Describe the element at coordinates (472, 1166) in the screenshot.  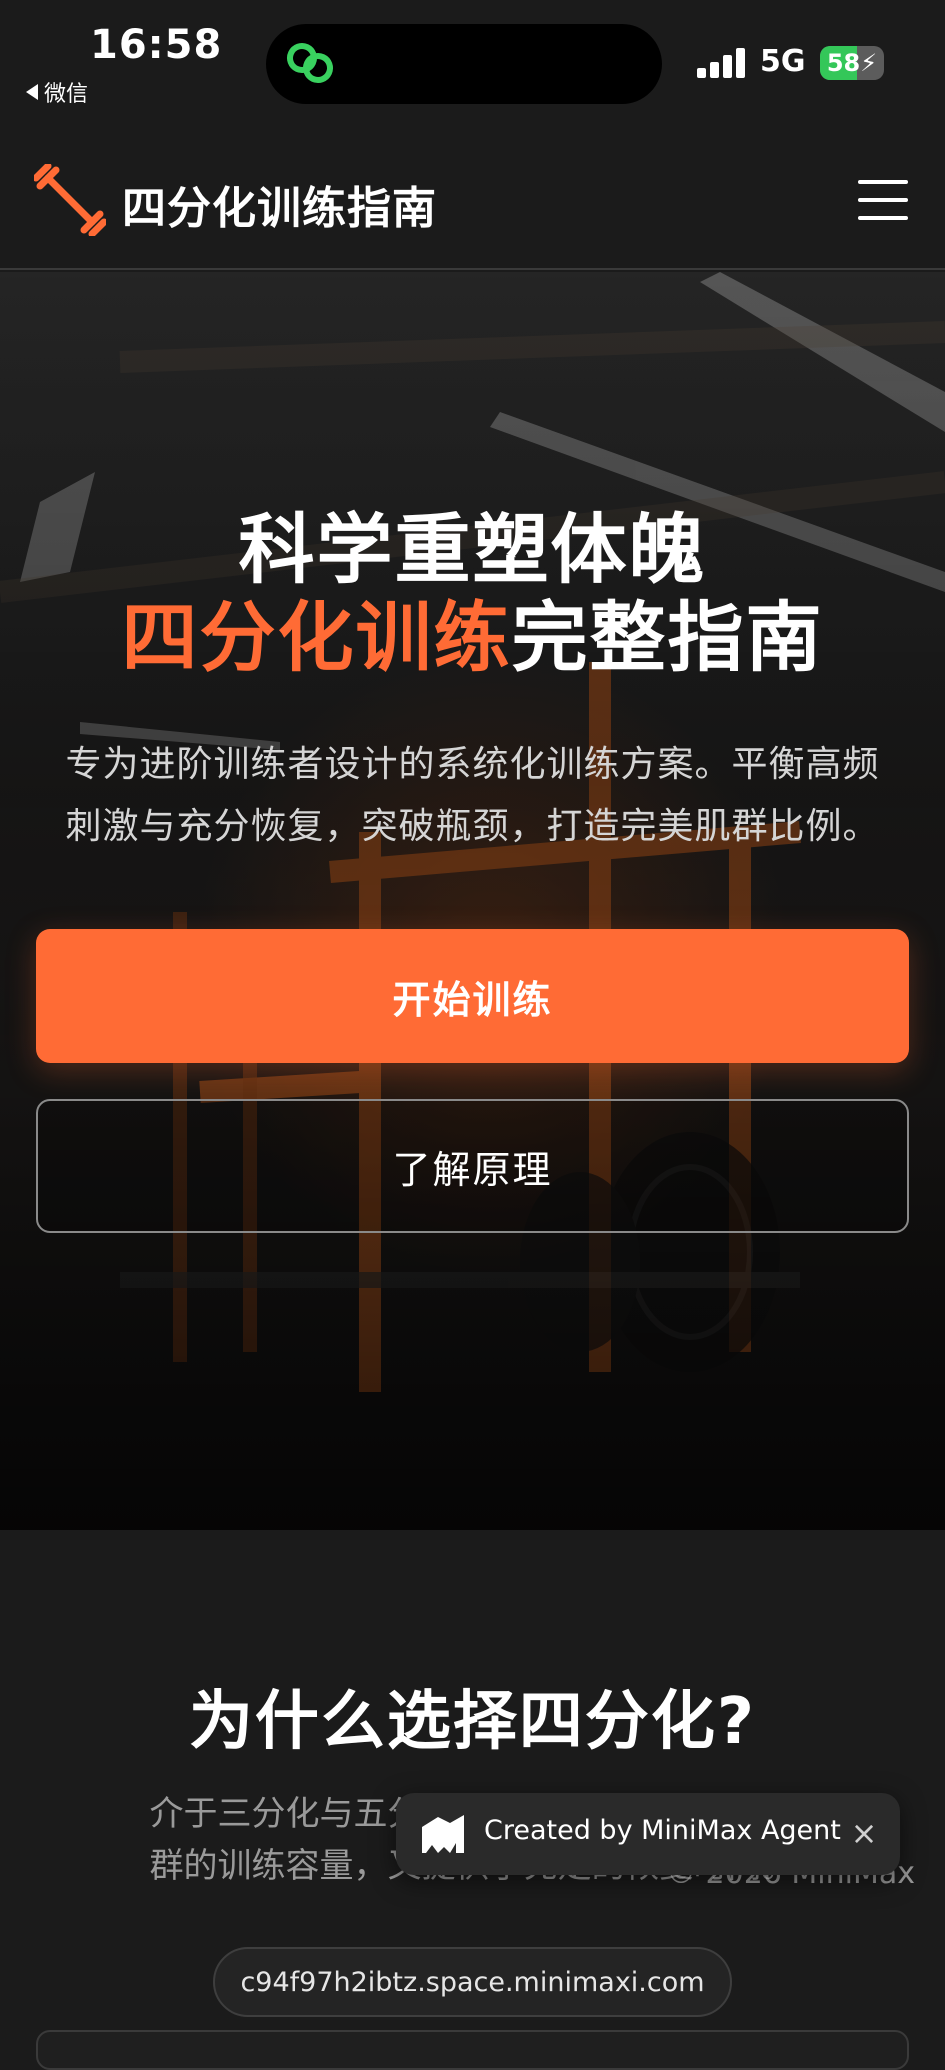
I see `learn-principles-button: 了解原理` at that location.